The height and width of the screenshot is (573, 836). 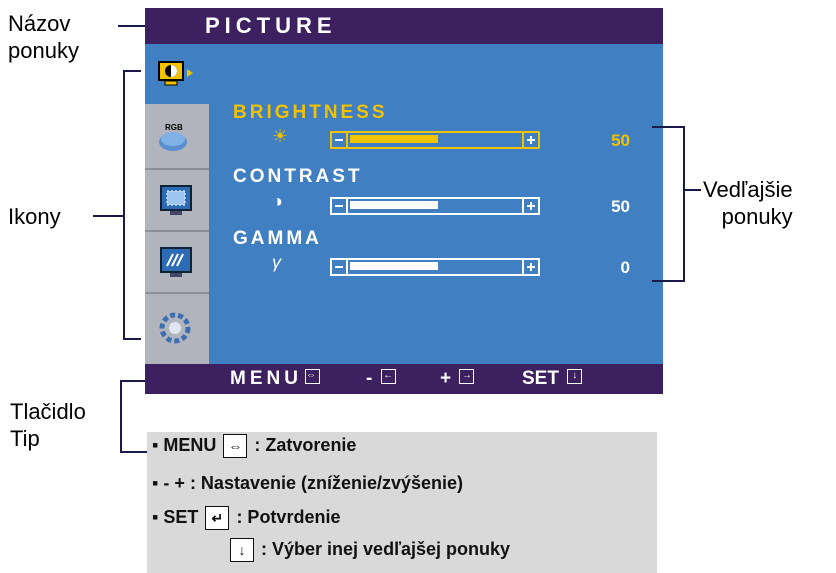 I want to click on tip-down: ↓ : Výber inej vedľajšej ponuky, so click(x=369, y=550).